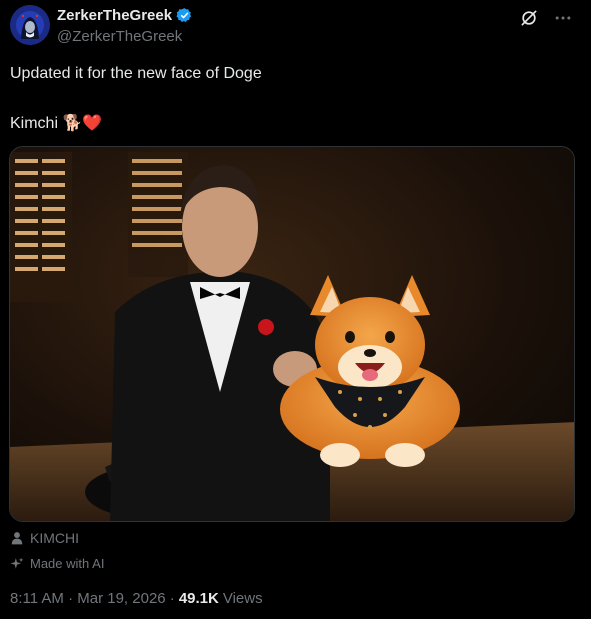  Describe the element at coordinates (17, 564) in the screenshot. I see `sparkle-icon` at that location.